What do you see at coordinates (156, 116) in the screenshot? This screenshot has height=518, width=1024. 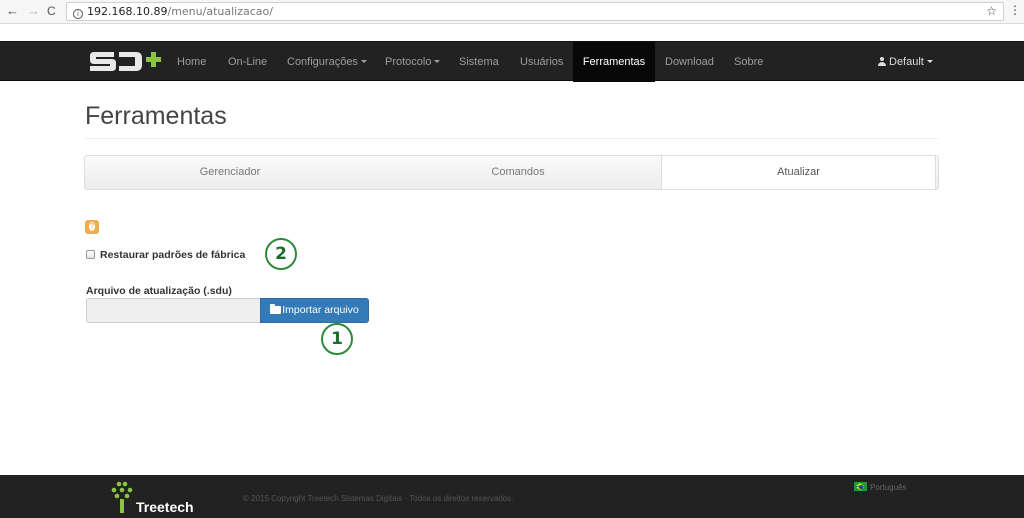 I see `page-title: Ferramentas` at bounding box center [156, 116].